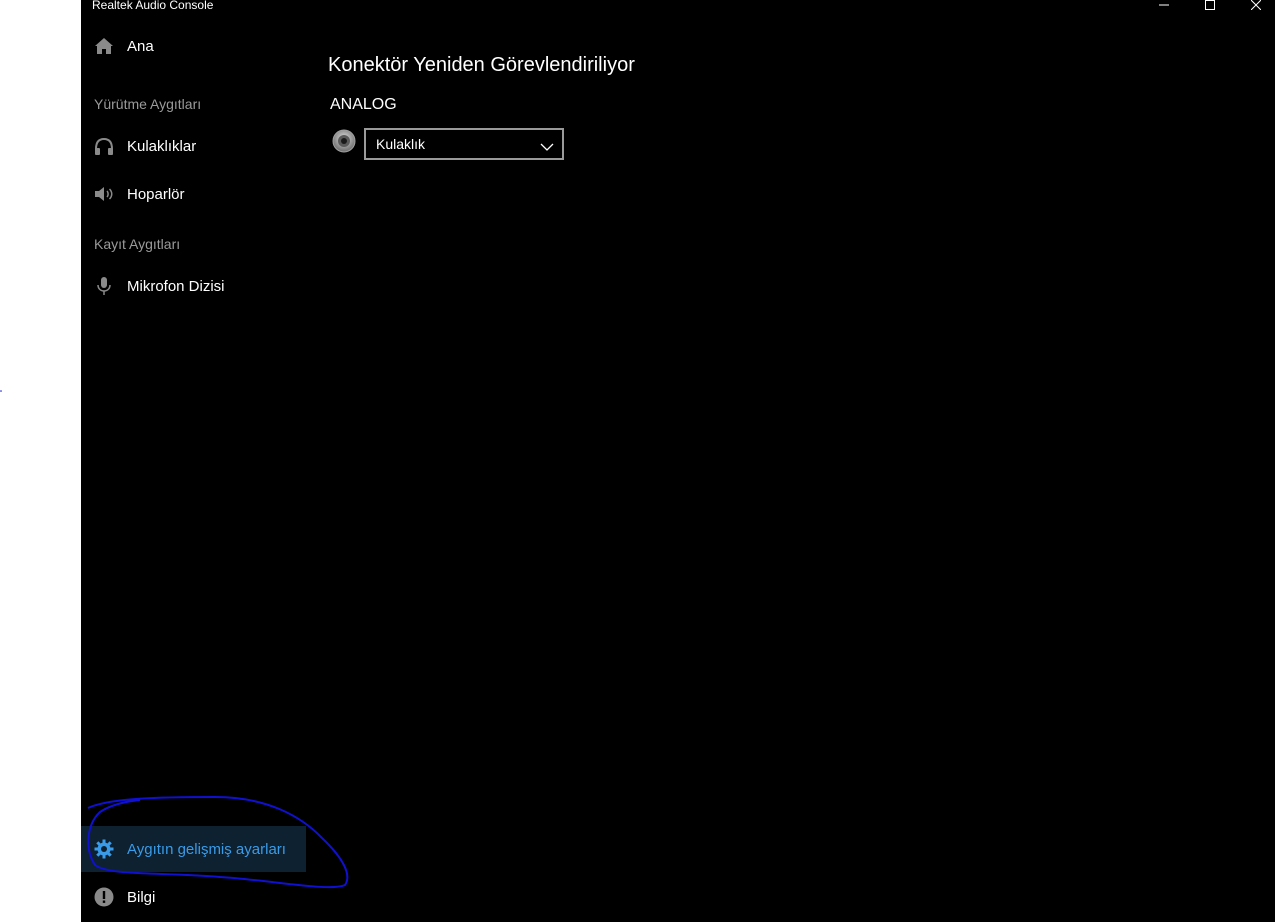  I want to click on close-icon, so click(1256, 5).